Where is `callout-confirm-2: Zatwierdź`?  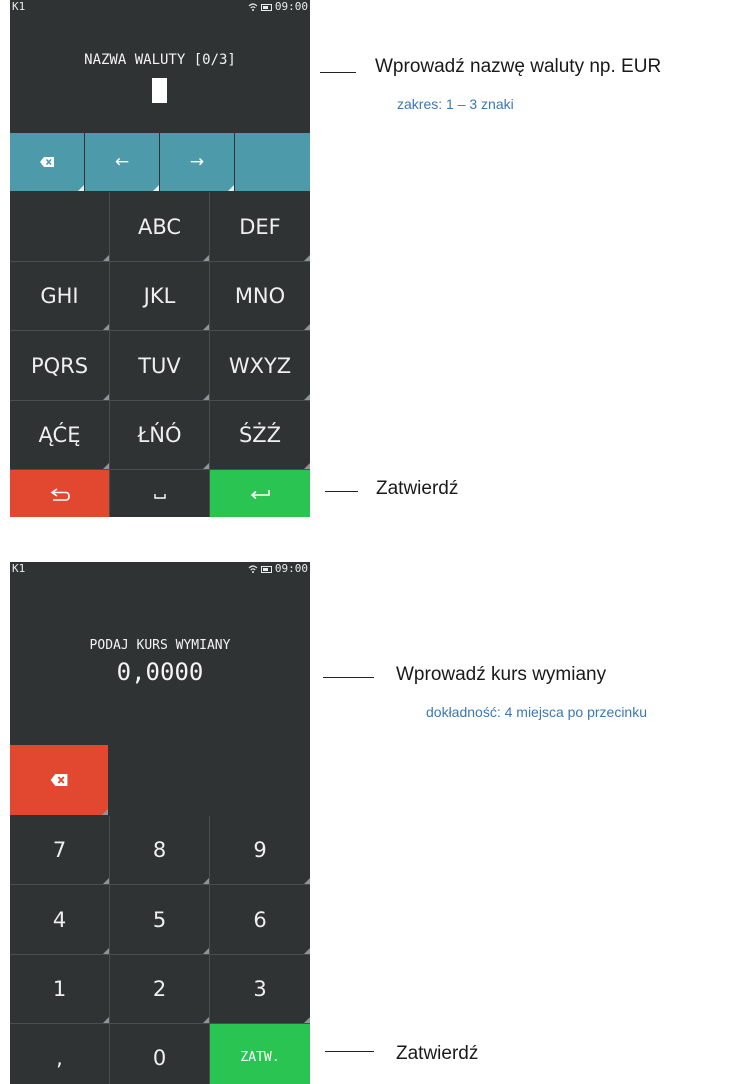
callout-confirm-2: Zatwierdź is located at coordinates (437, 1053).